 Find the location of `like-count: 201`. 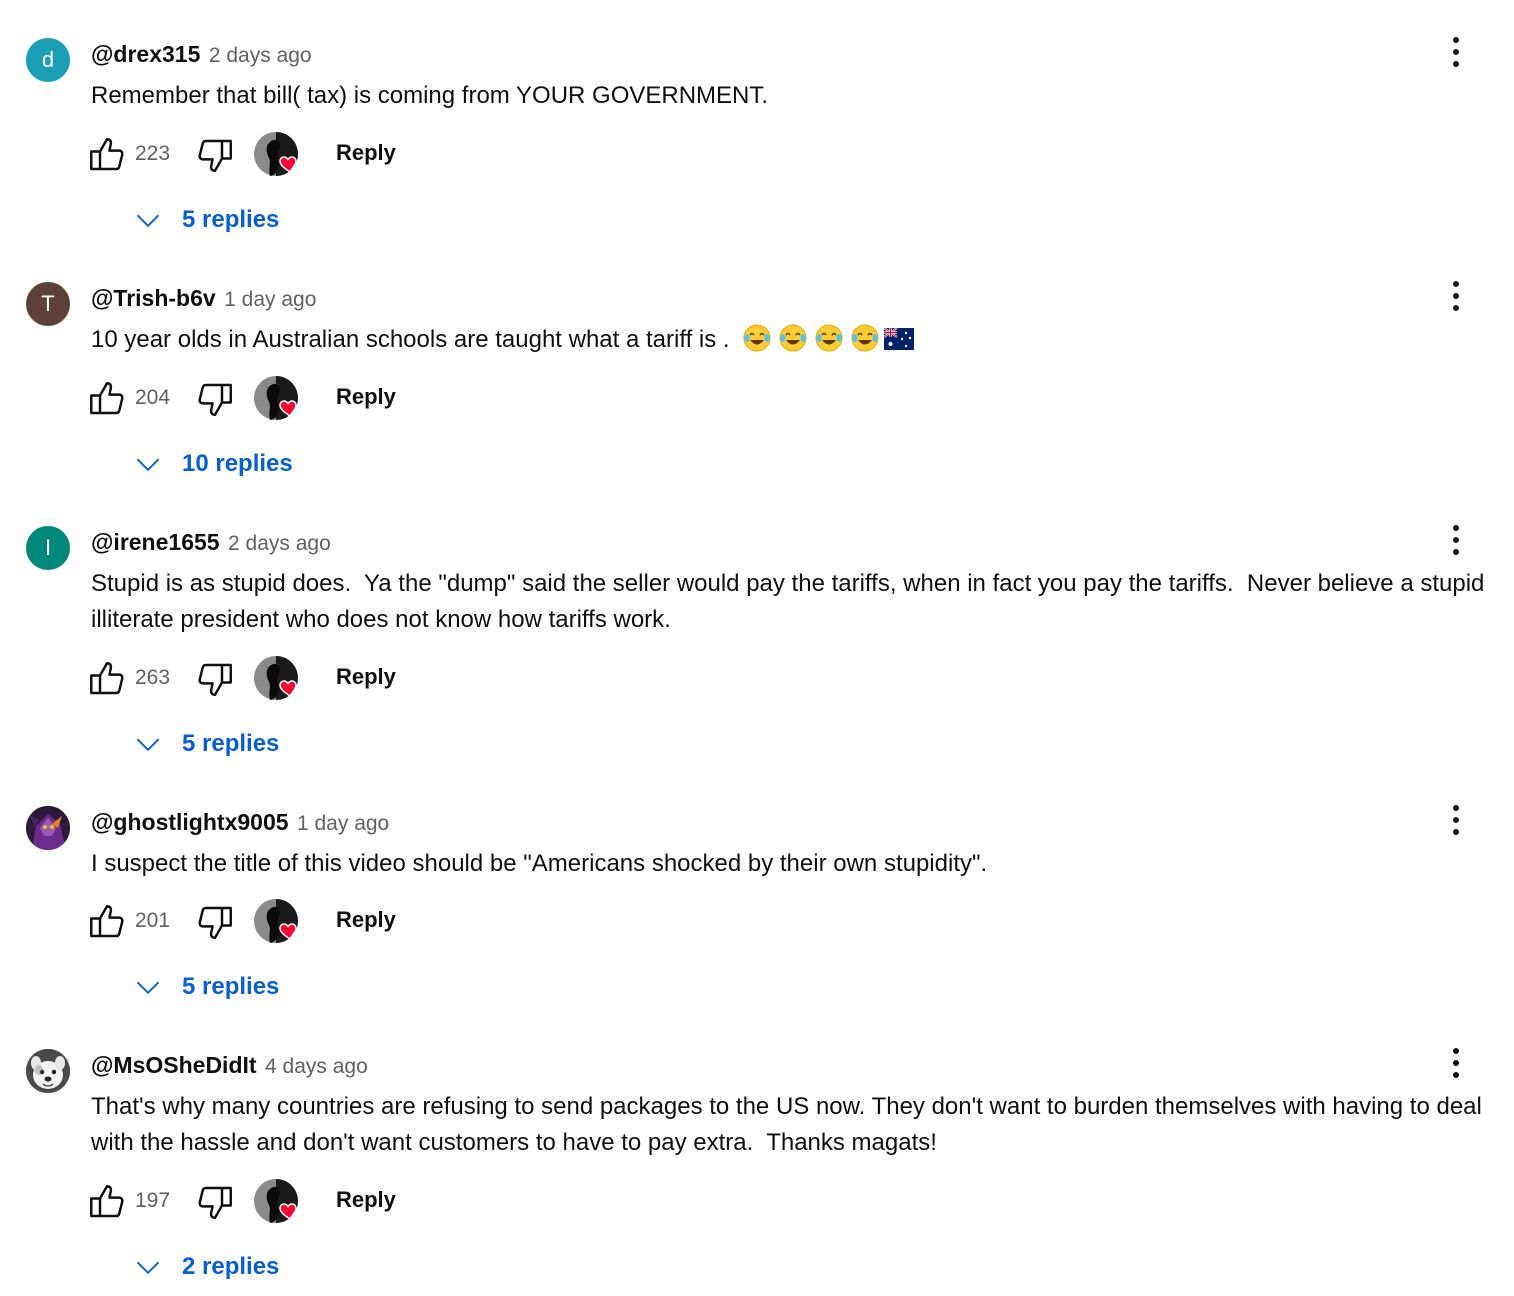

like-count: 201 is located at coordinates (153, 920).